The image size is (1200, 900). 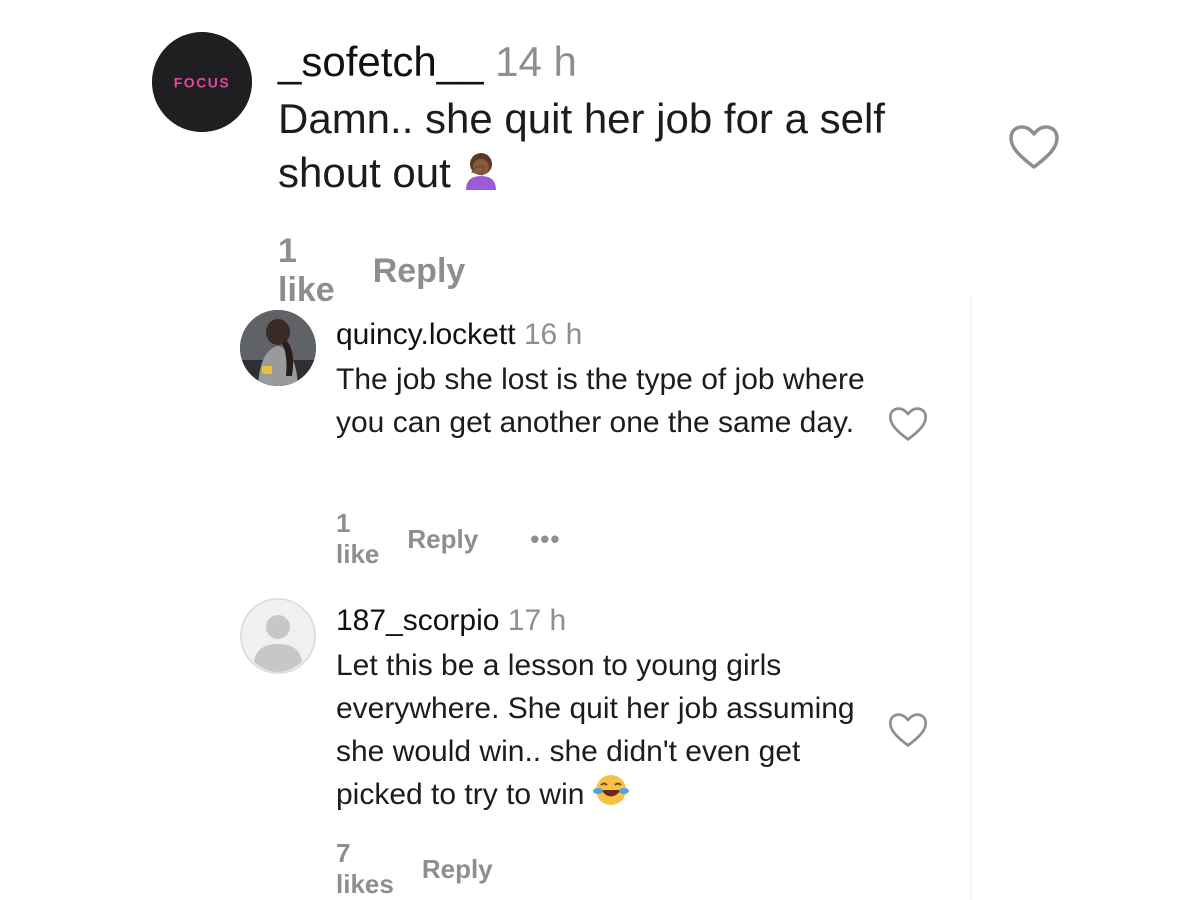 What do you see at coordinates (417, 620) in the screenshot?
I see `comment-username: 187_scorpio` at bounding box center [417, 620].